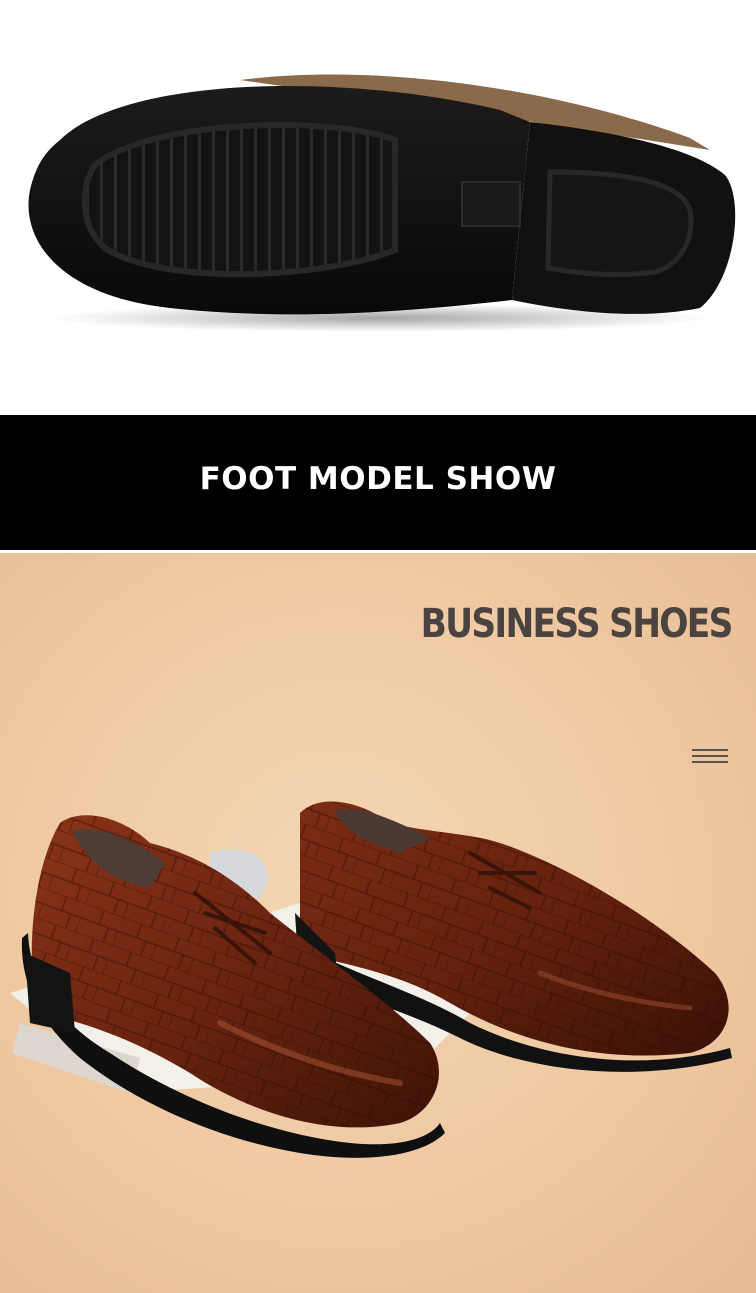 The image size is (756, 1293). Describe the element at coordinates (378, 478) in the screenshot. I see `banner-title: FOOT MODEL SHOW` at that location.